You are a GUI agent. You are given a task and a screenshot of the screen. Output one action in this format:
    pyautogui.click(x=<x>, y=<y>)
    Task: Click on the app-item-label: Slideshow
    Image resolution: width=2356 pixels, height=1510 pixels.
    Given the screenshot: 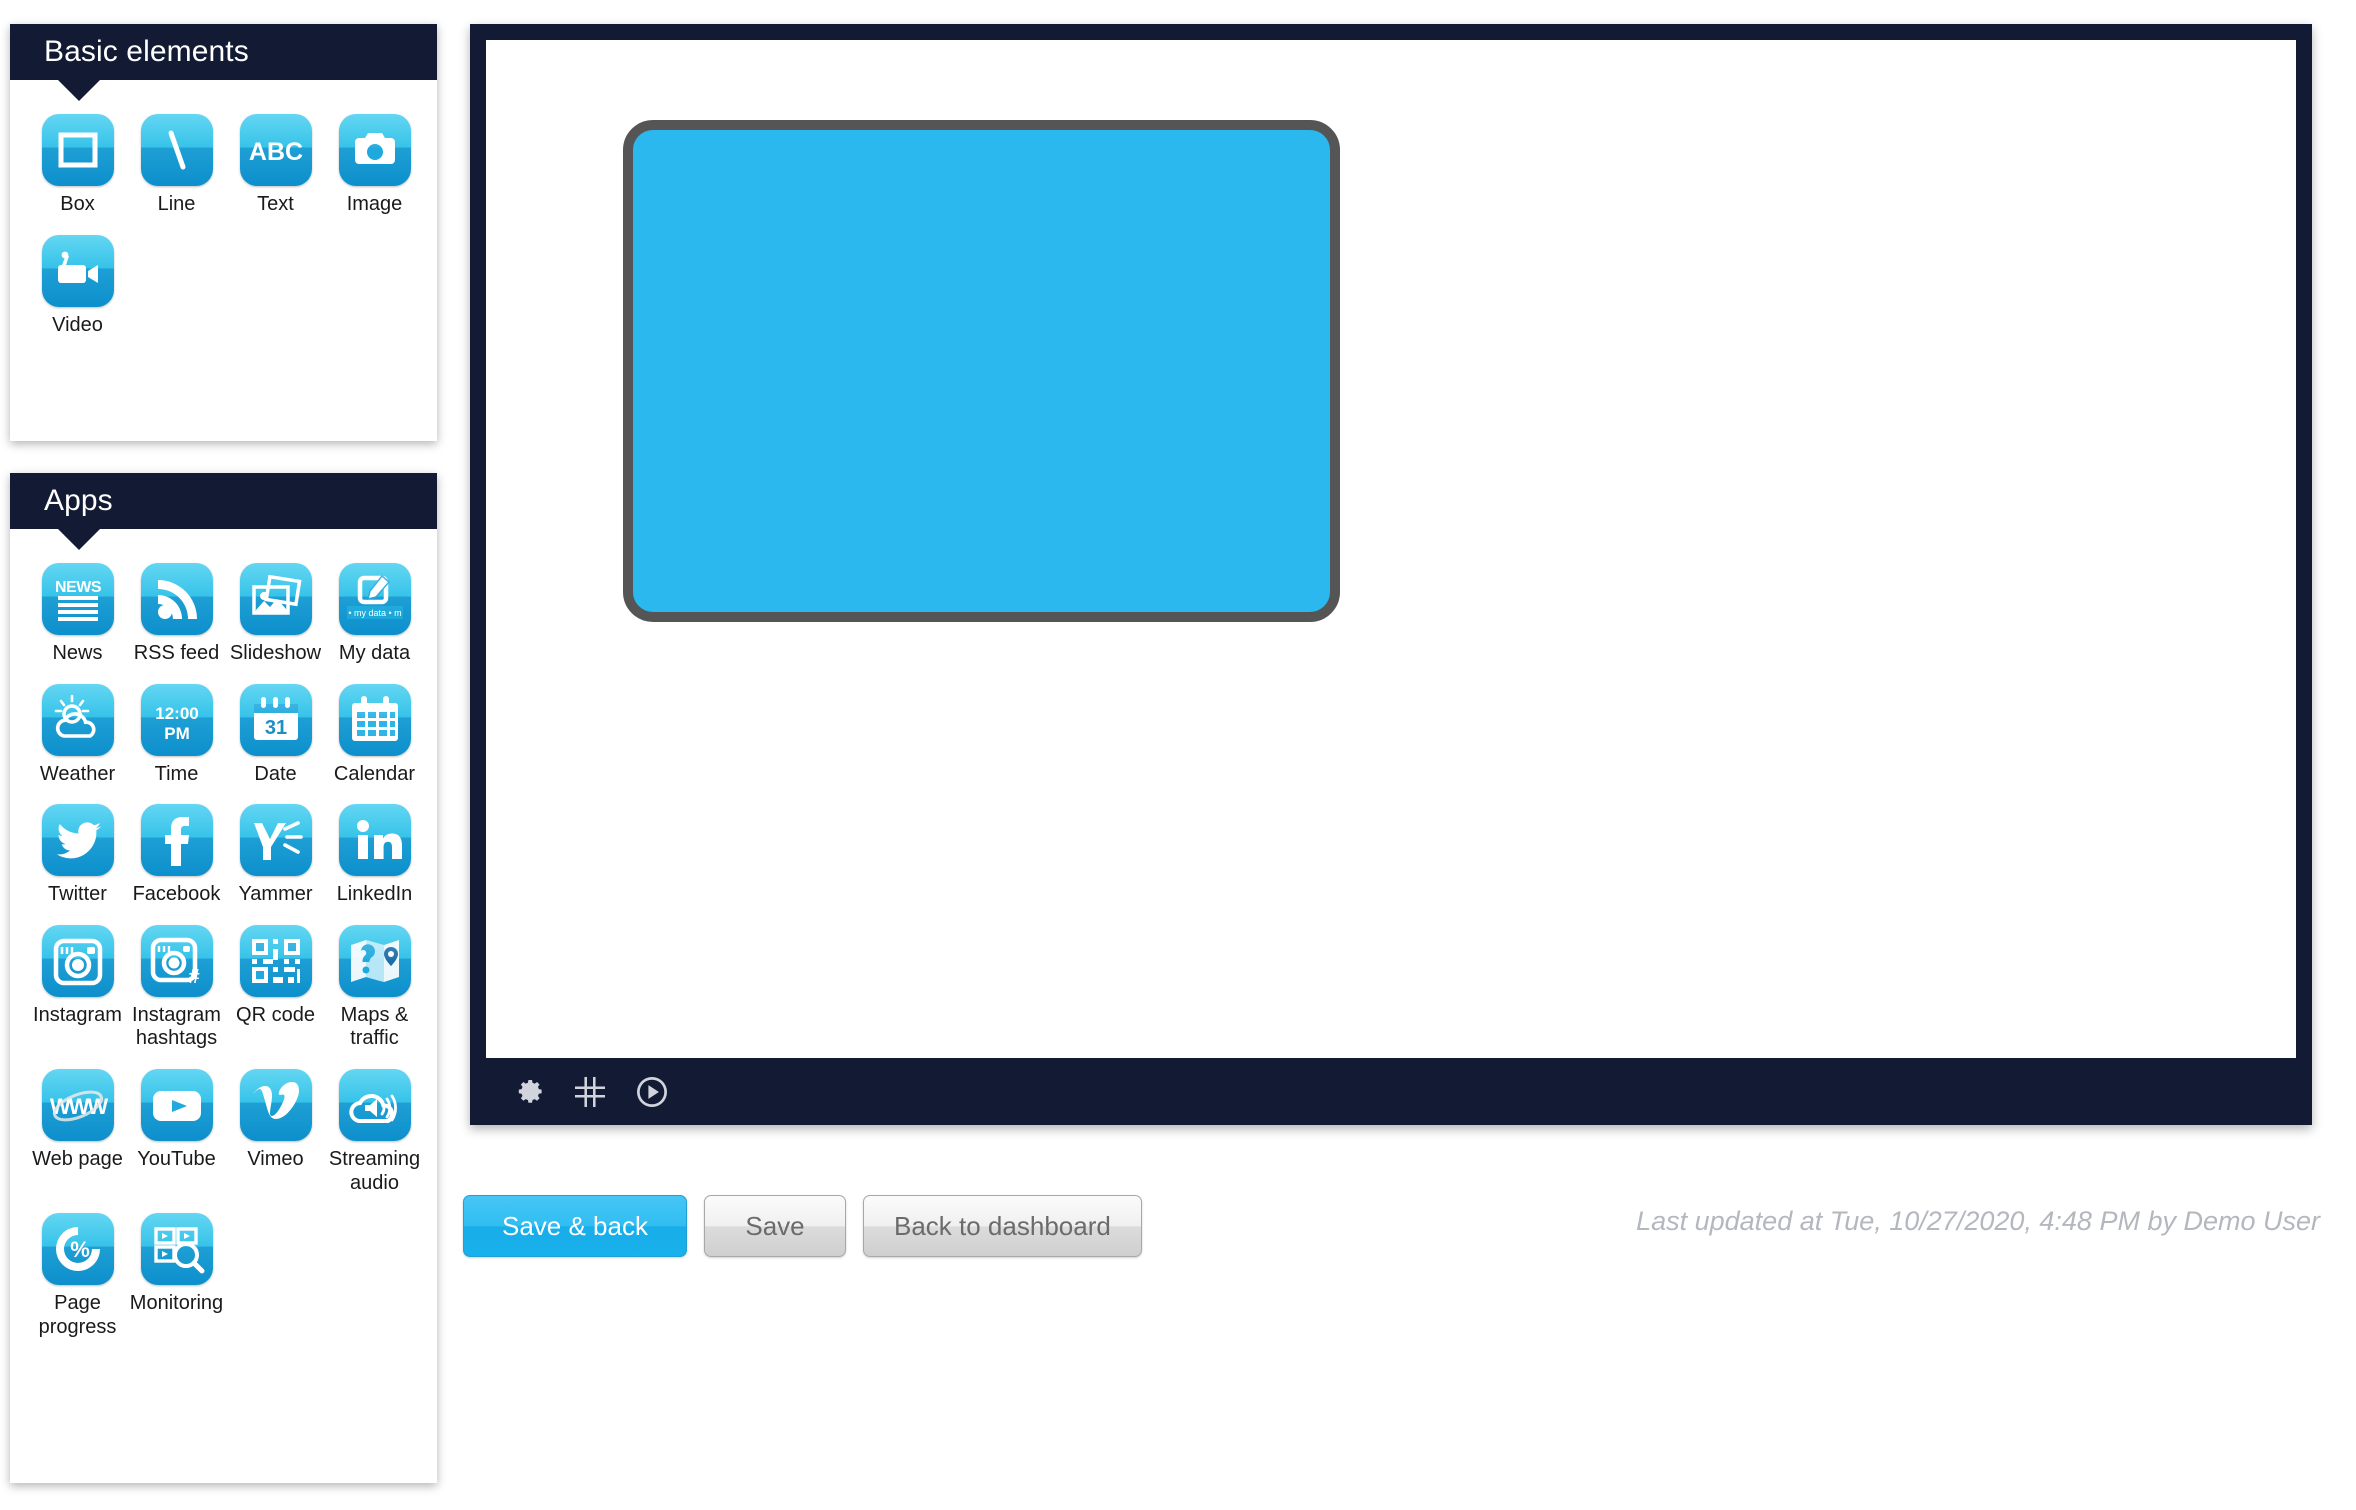 What is the action you would take?
    pyautogui.click(x=275, y=653)
    